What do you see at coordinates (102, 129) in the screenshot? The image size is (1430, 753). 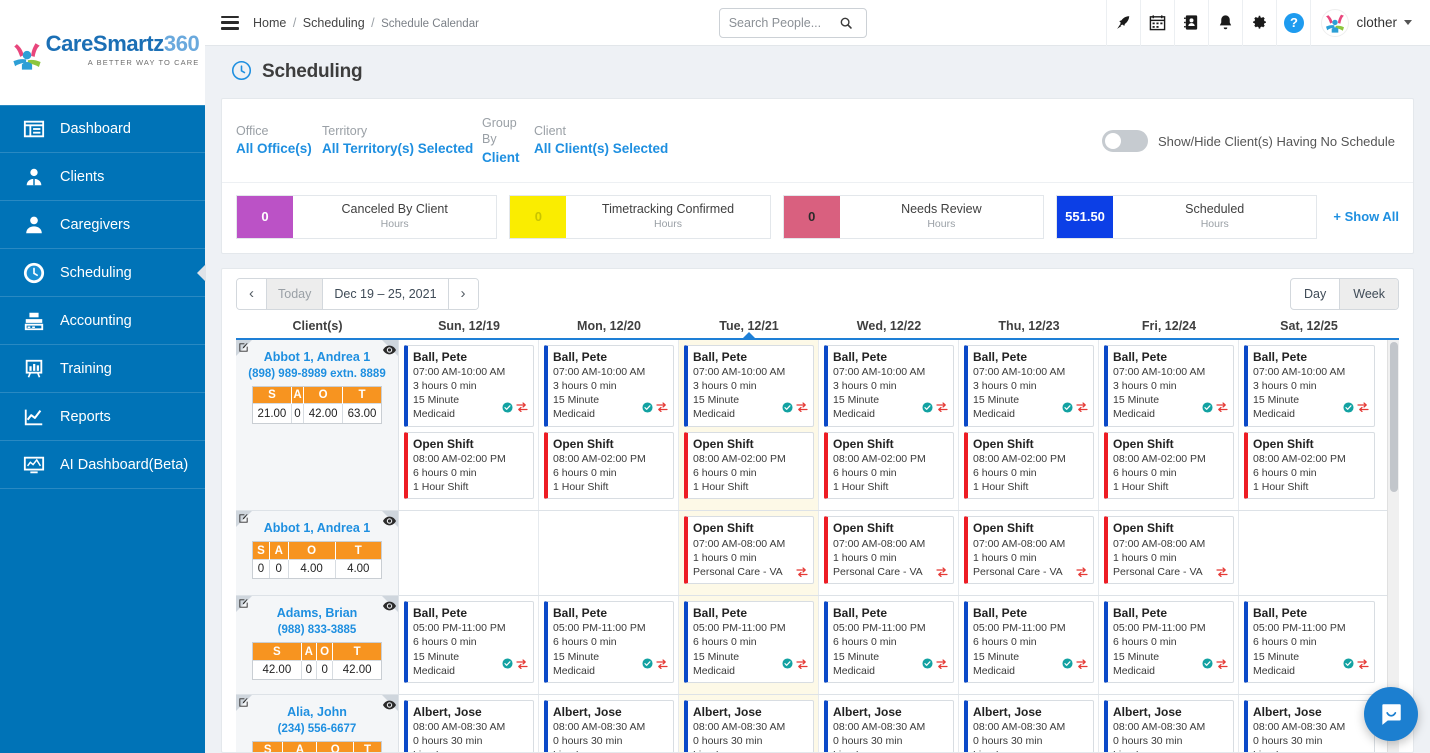 I see `sidebar-item-dashboard: Dashboard` at bounding box center [102, 129].